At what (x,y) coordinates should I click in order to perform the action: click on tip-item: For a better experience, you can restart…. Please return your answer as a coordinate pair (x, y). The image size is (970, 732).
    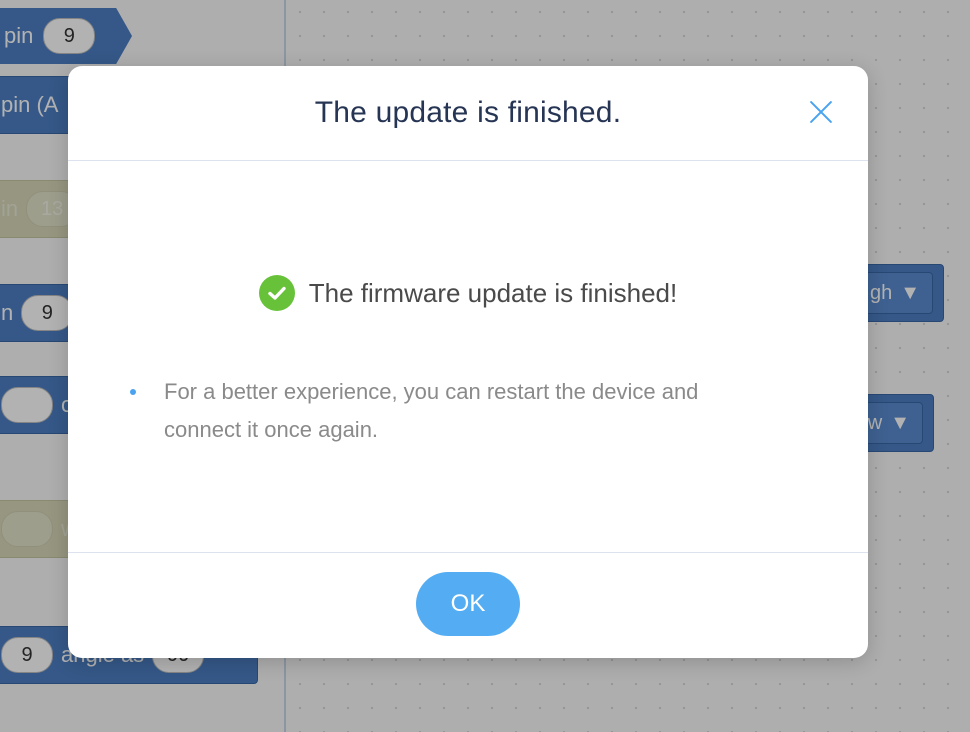
    Looking at the image, I should click on (438, 411).